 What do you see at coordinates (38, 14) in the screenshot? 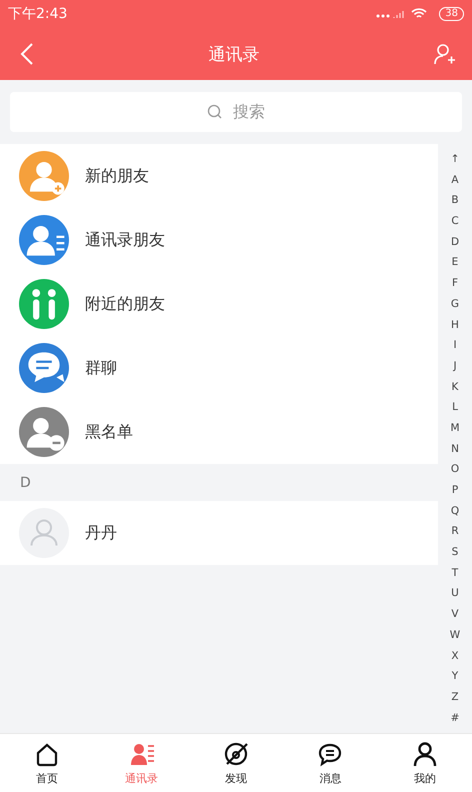
I see `status-time: 下午2:43` at bounding box center [38, 14].